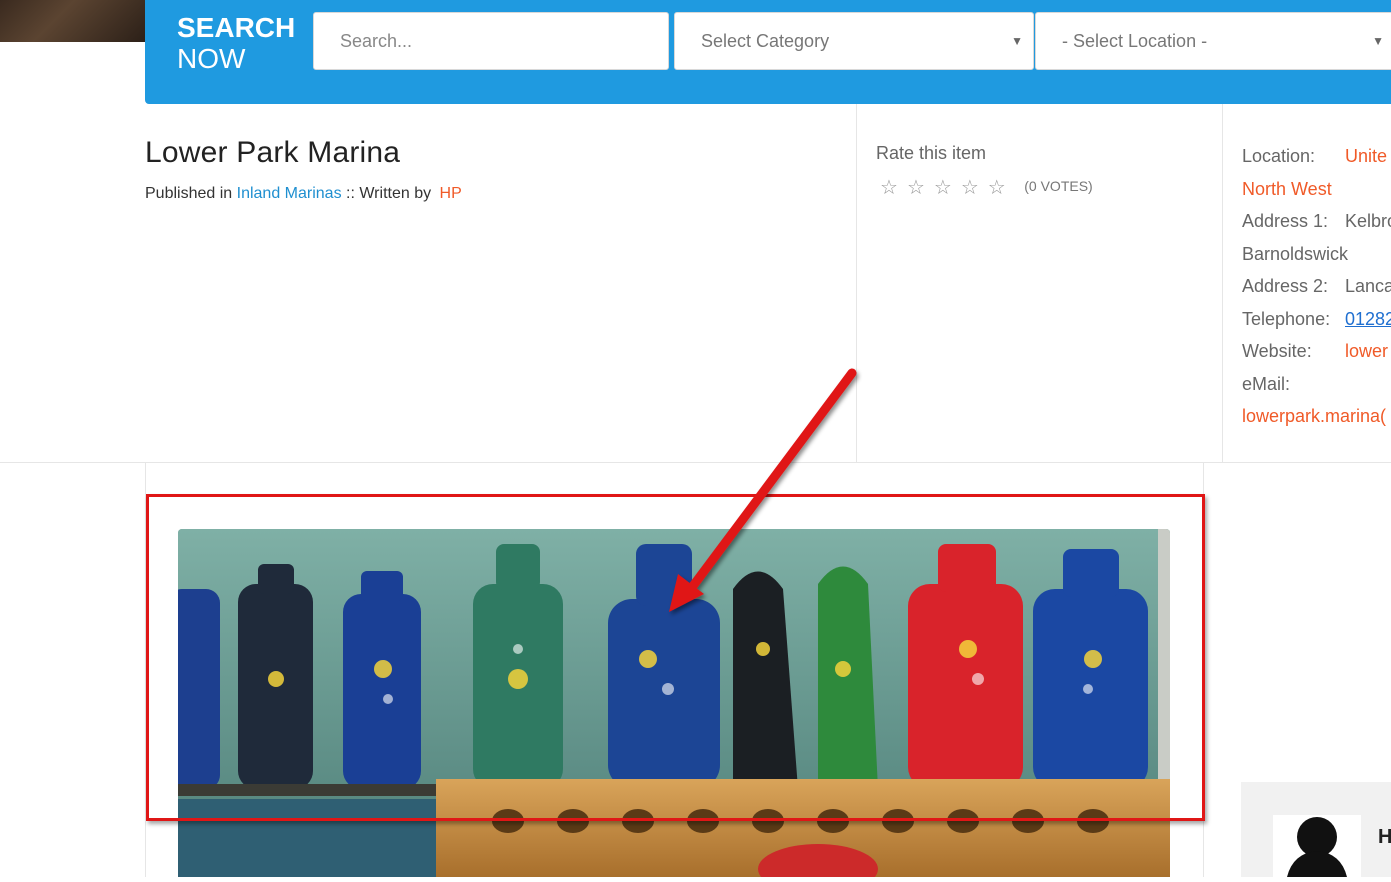 The height and width of the screenshot is (882, 1391). I want to click on author-name-partial: H, so click(1384, 837).